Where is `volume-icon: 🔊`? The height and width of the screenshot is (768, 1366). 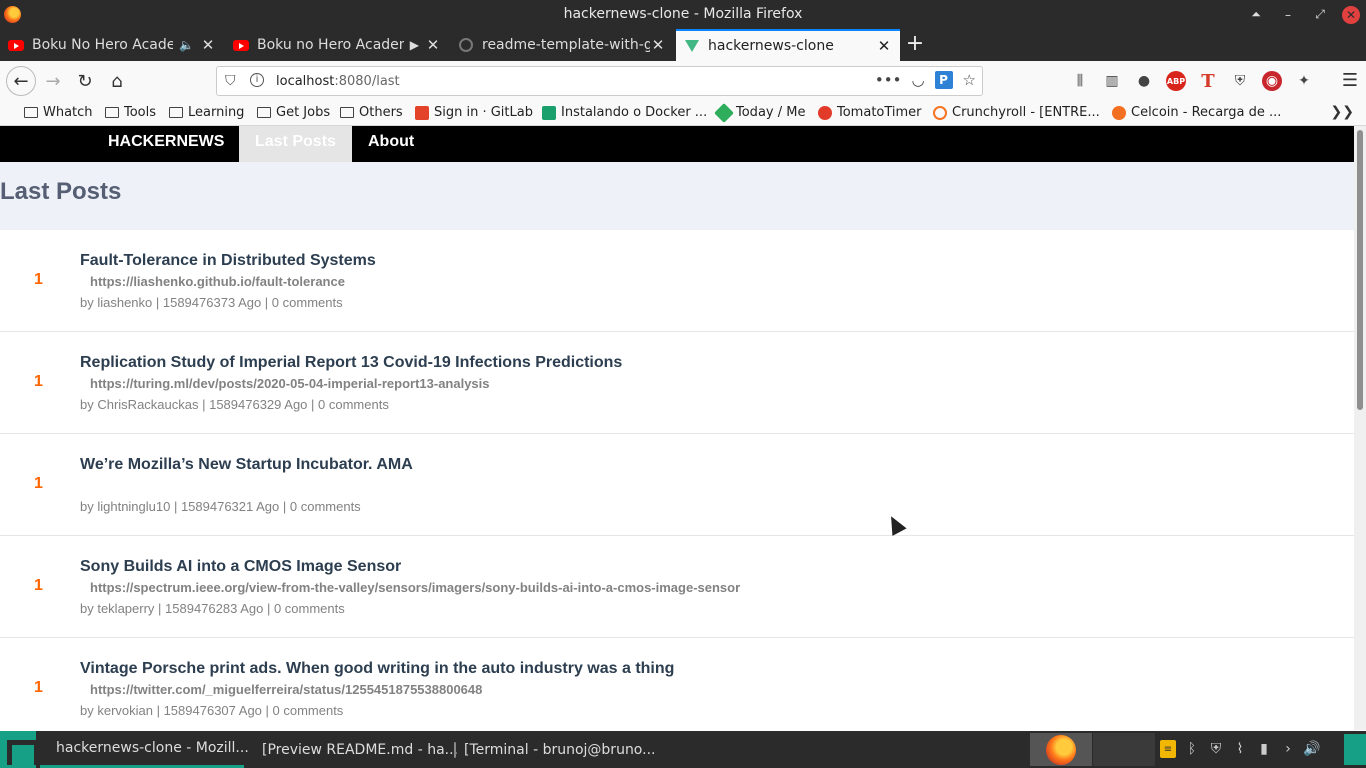 volume-icon: 🔊 is located at coordinates (1311, 749).